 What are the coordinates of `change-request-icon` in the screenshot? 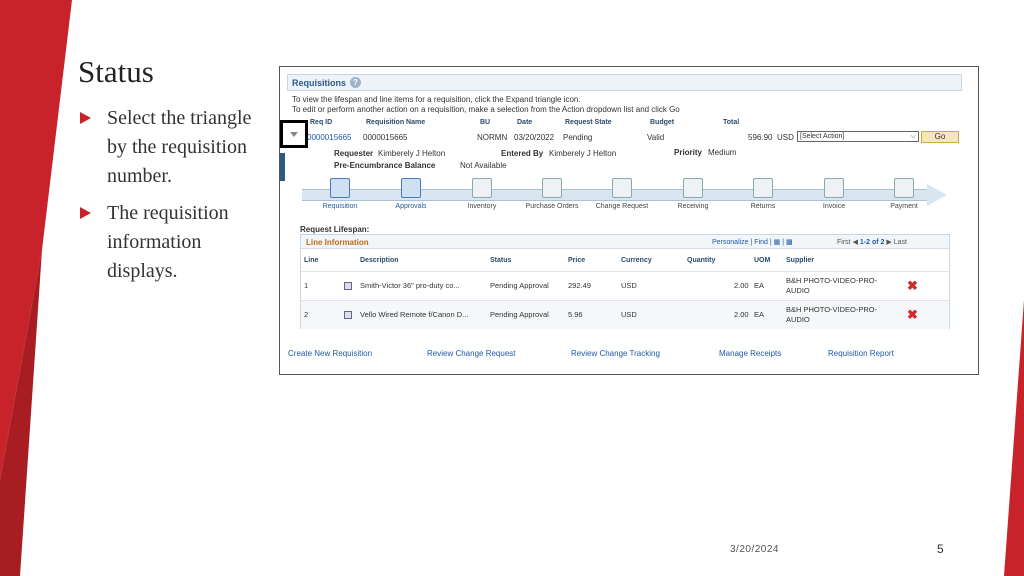 It's located at (622, 188).